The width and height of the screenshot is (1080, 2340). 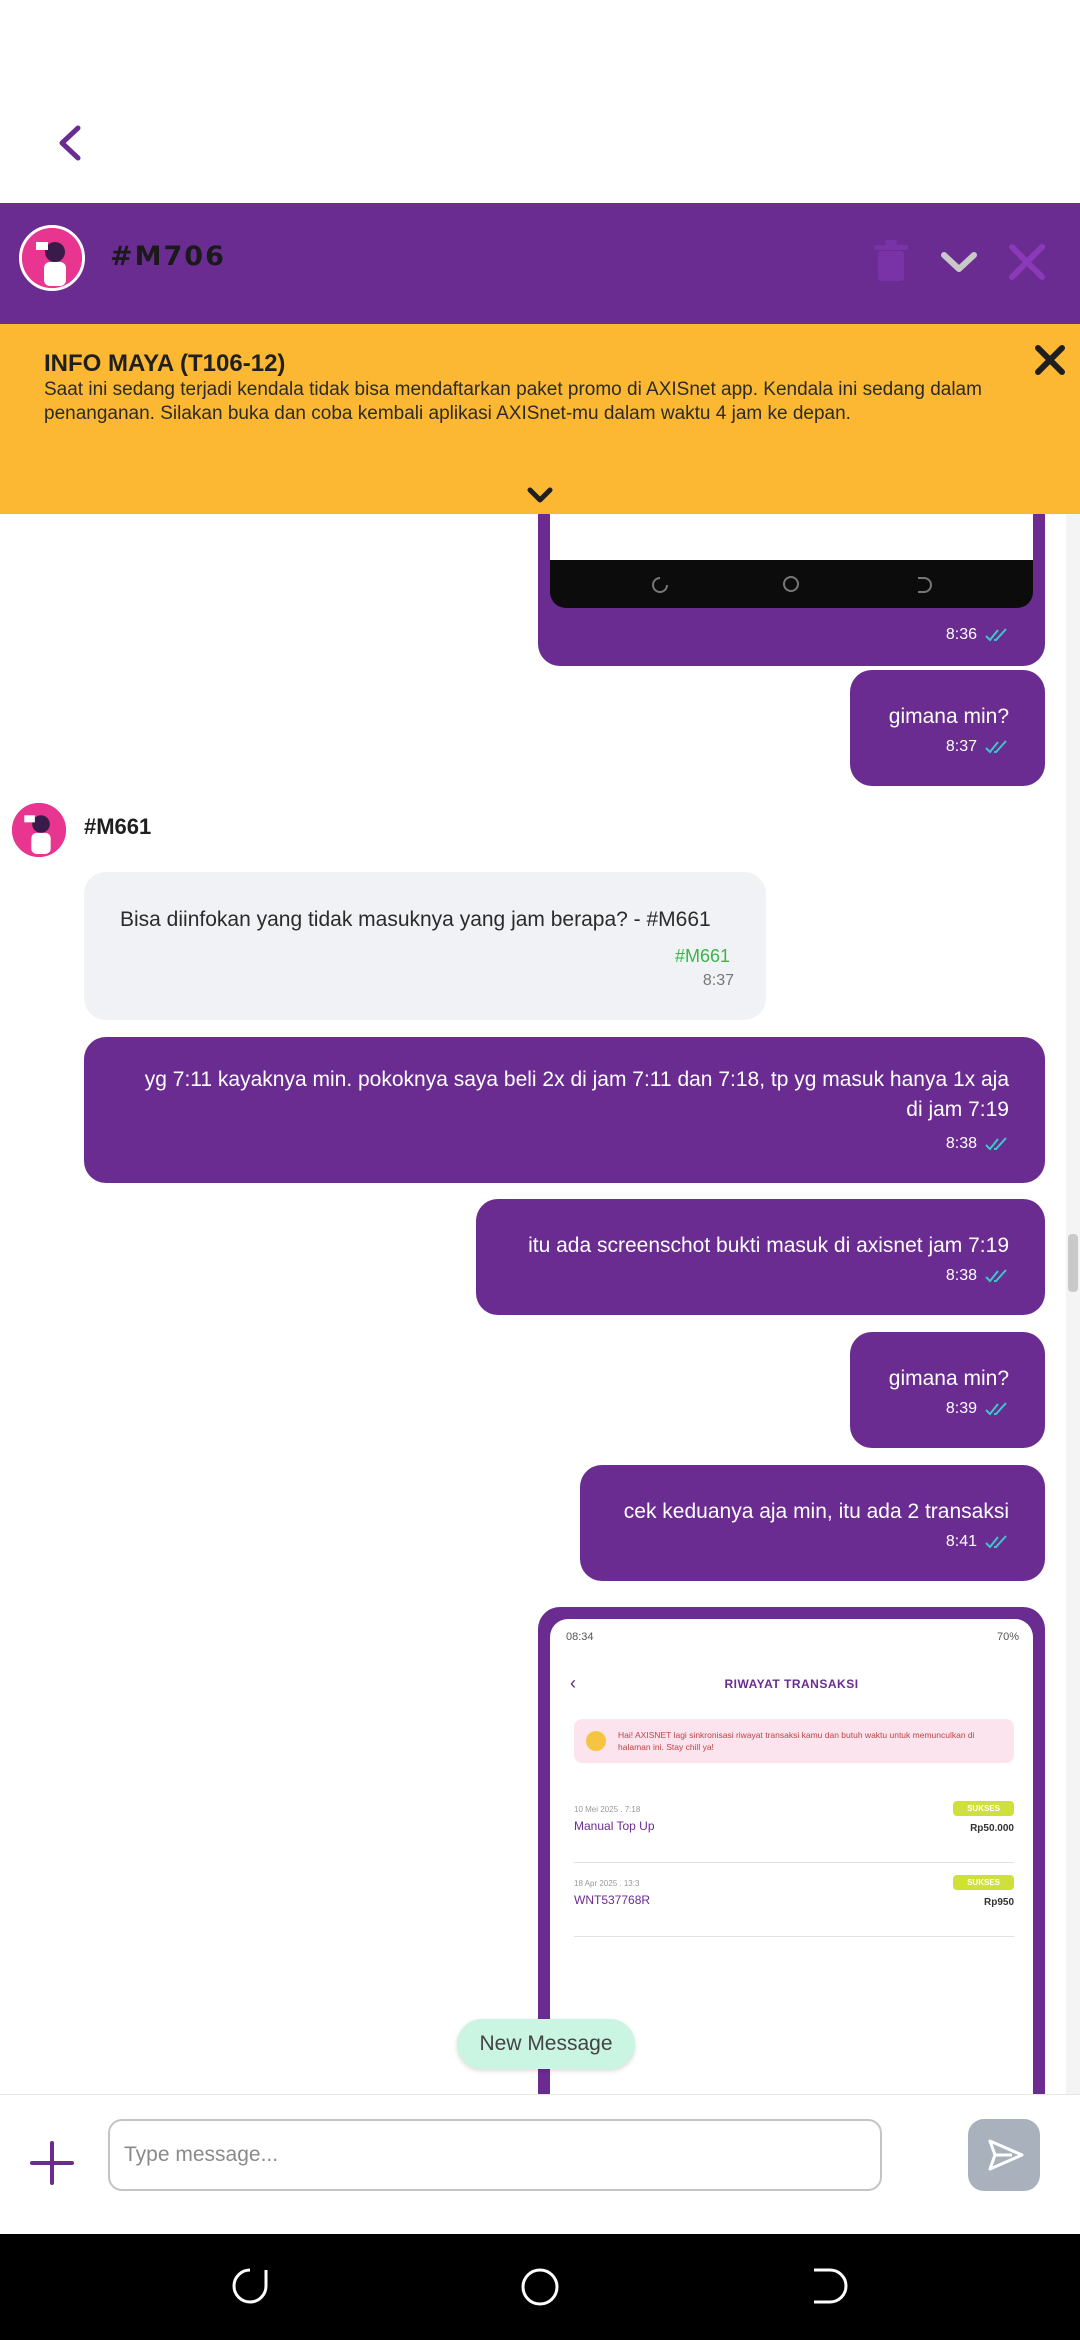 I want to click on screenshot-status-time: 08:34, so click(x=580, y=1637).